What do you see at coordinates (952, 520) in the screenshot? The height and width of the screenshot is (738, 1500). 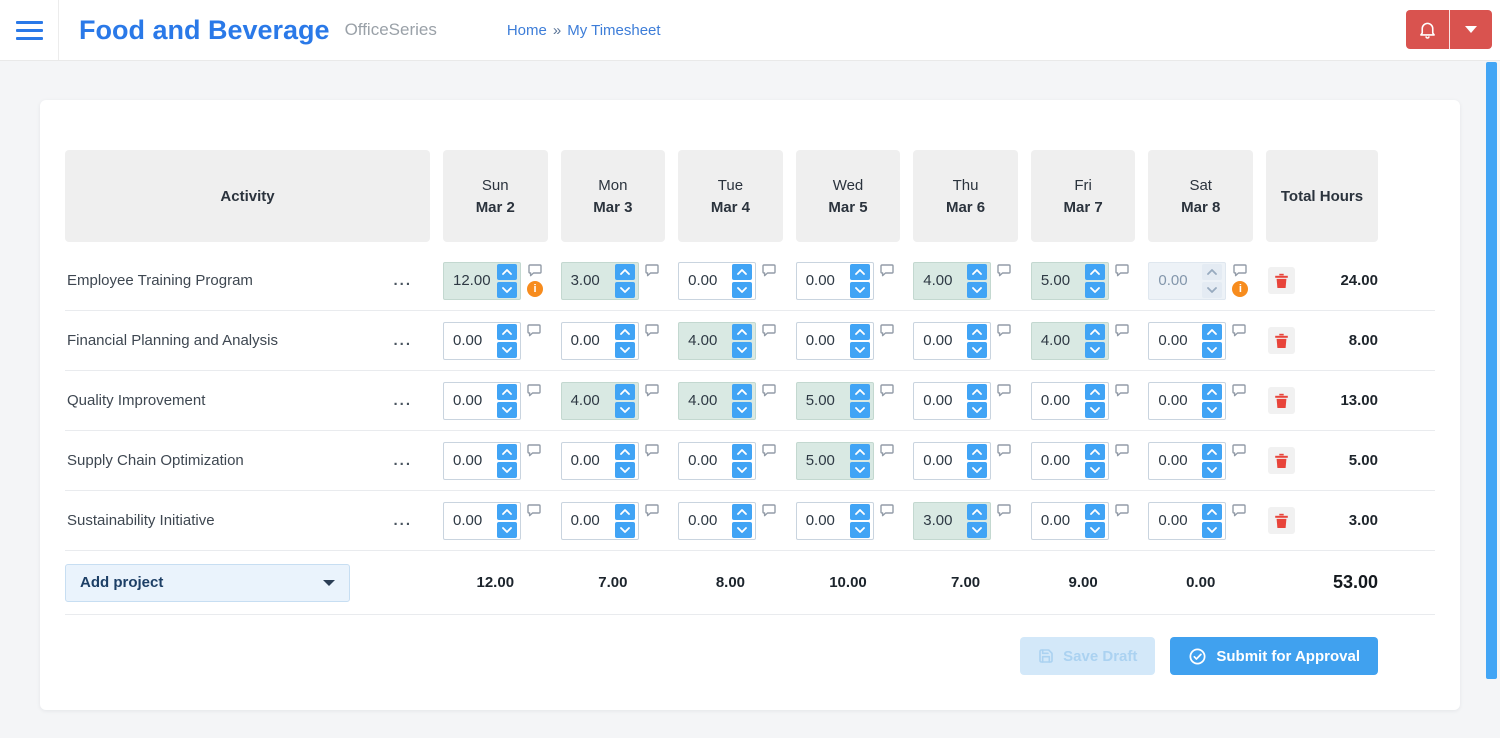 I see `hours-input: 3.00` at bounding box center [952, 520].